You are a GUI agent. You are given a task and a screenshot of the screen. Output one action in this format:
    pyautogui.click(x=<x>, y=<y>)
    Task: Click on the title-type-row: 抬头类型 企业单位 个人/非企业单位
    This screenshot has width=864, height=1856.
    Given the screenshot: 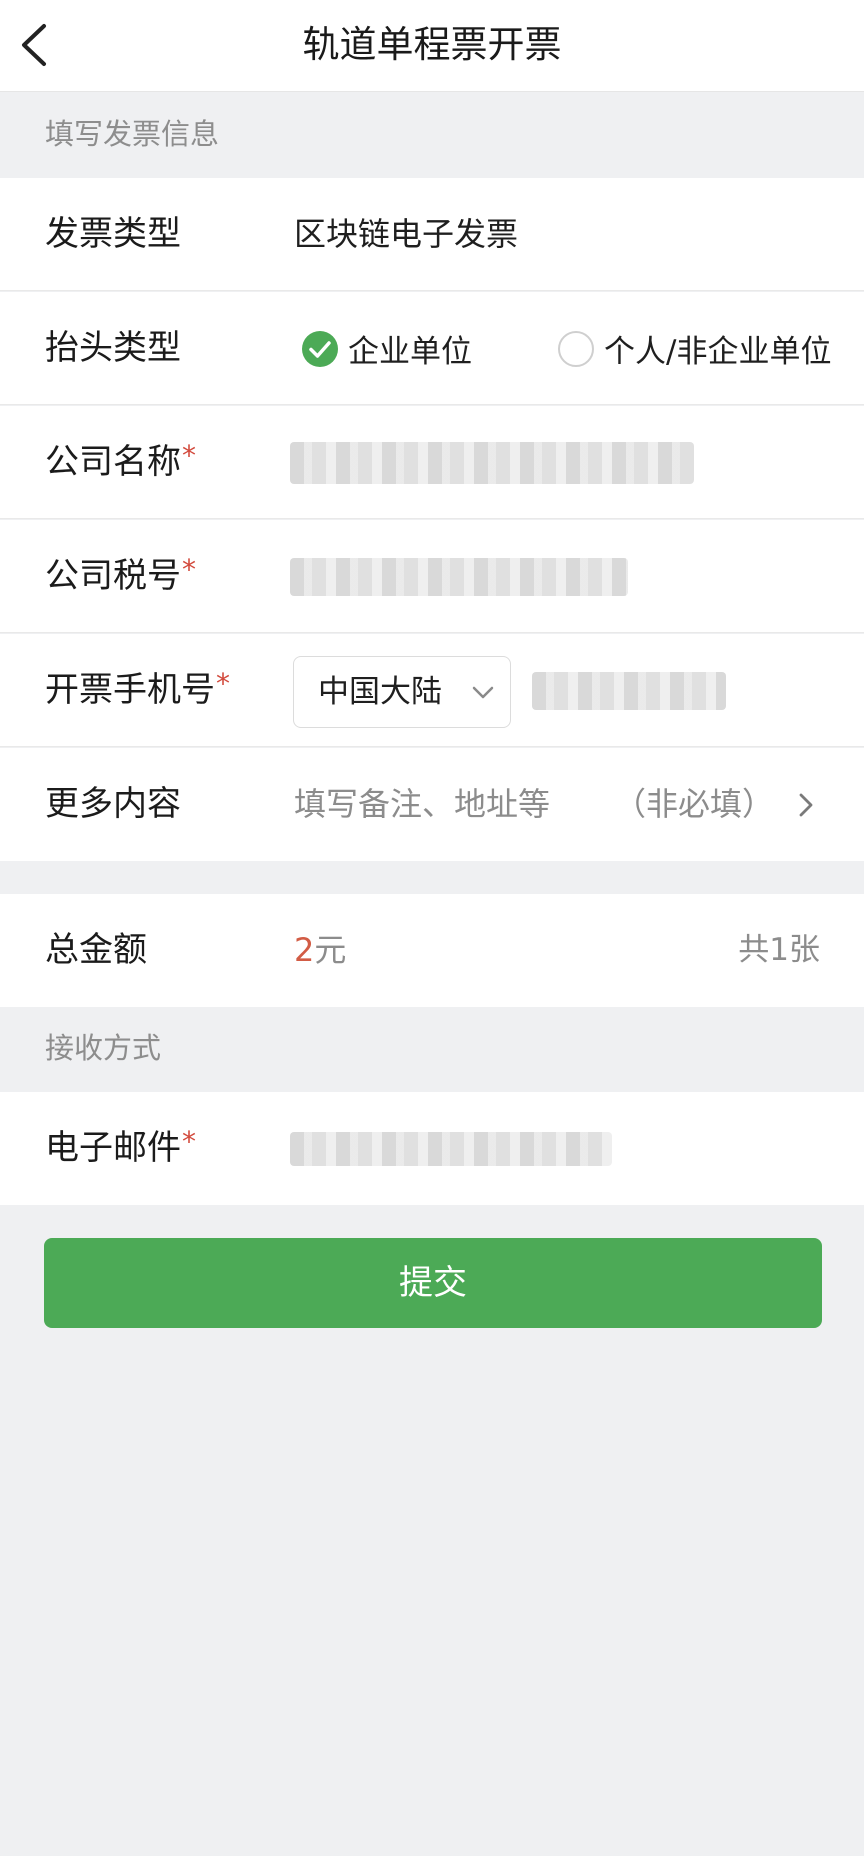 What is the action you would take?
    pyautogui.click(x=432, y=348)
    